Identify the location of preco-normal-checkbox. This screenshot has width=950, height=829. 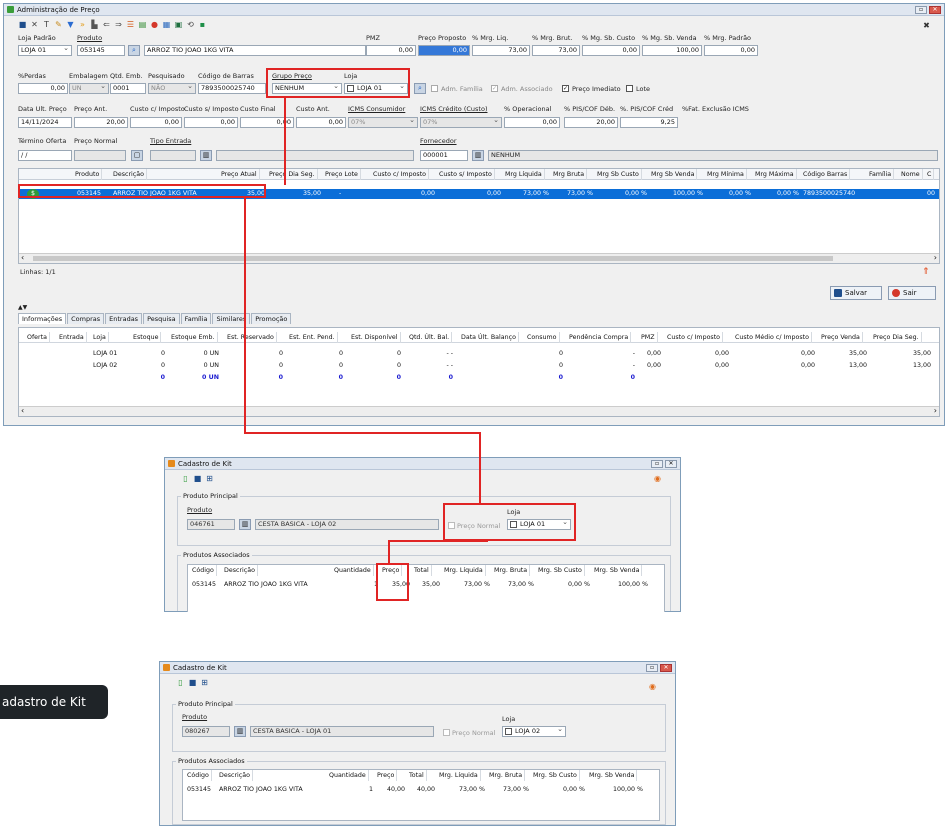
(451, 525).